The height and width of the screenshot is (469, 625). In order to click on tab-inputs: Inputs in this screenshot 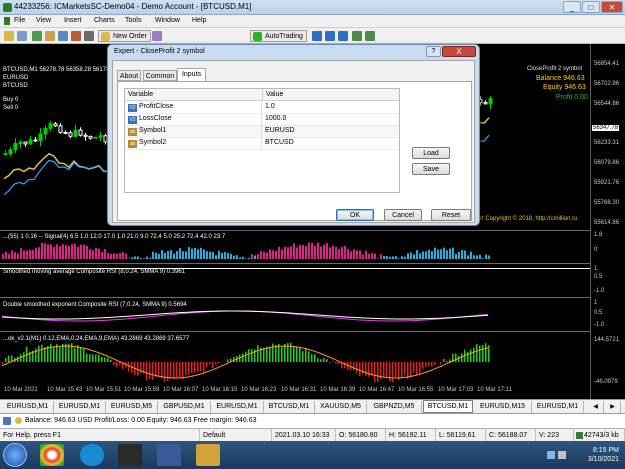, I will do `click(191, 75)`.